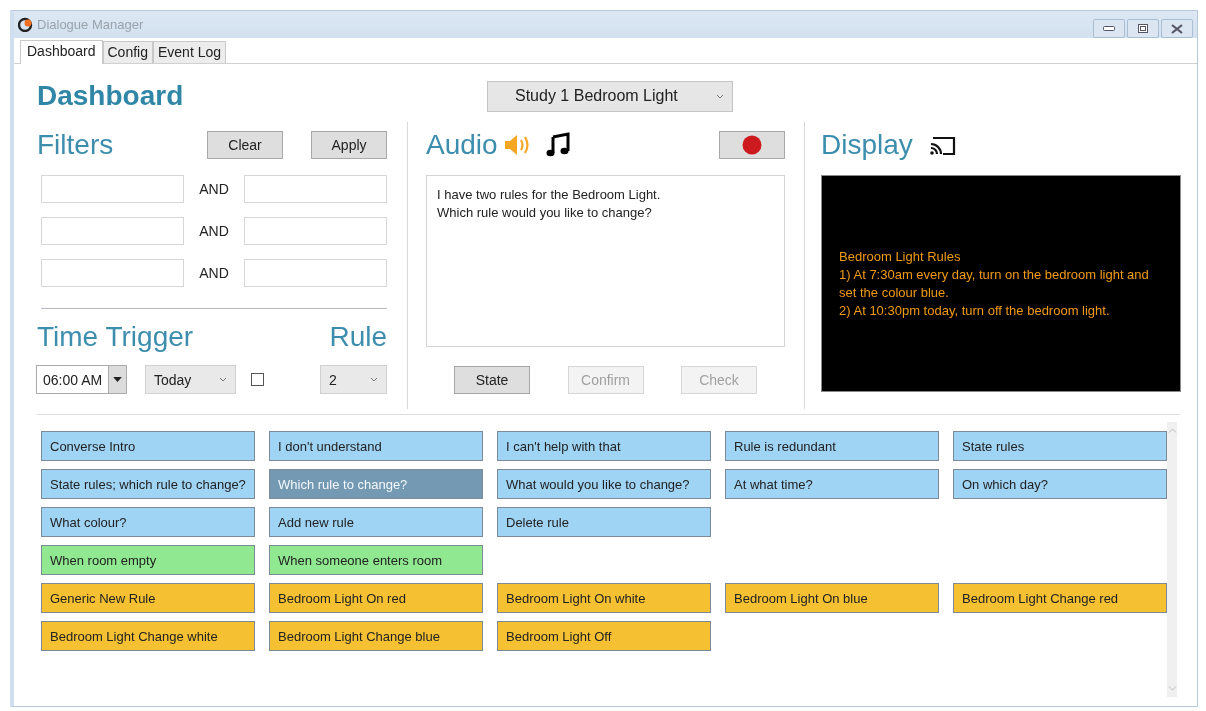 The width and height of the screenshot is (1206, 711). I want to click on response-button: Add new rule, so click(376, 522).